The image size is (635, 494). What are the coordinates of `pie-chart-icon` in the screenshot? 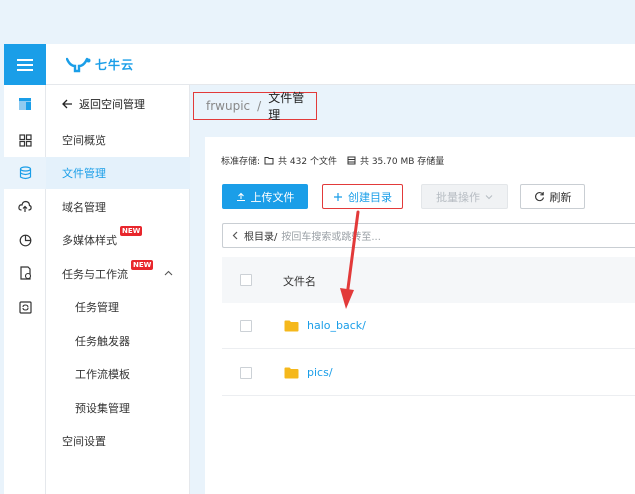 It's located at (25, 240).